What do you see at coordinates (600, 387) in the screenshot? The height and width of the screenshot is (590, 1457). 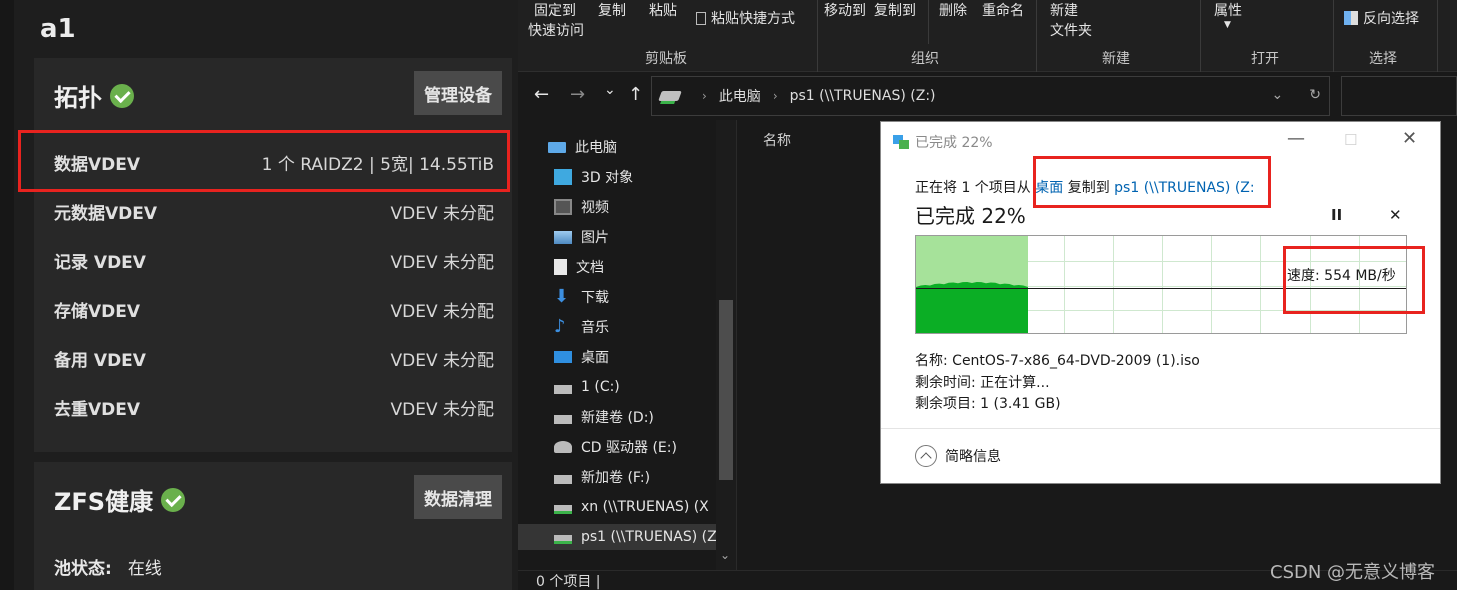 I see `tree-item-label: 1 (C:)` at bounding box center [600, 387].